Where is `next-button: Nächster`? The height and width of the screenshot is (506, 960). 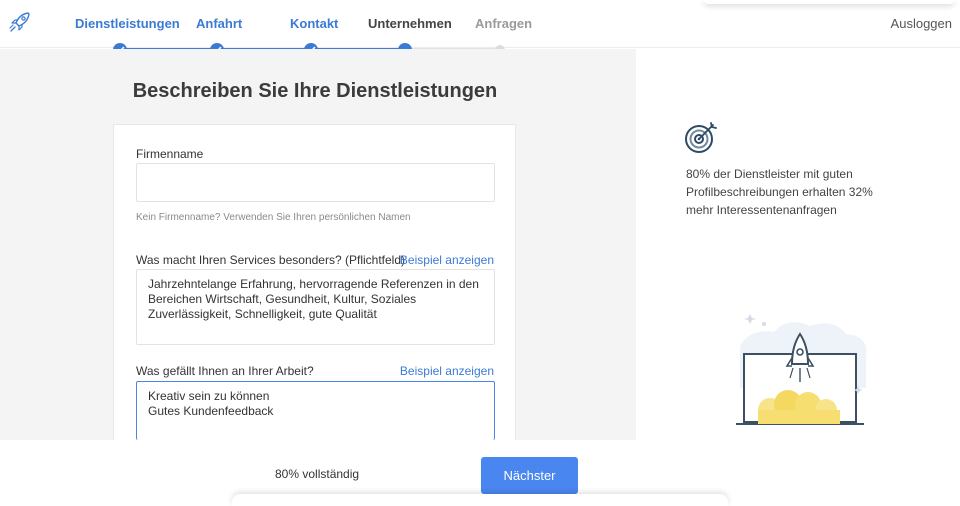 next-button: Nächster is located at coordinates (529, 475).